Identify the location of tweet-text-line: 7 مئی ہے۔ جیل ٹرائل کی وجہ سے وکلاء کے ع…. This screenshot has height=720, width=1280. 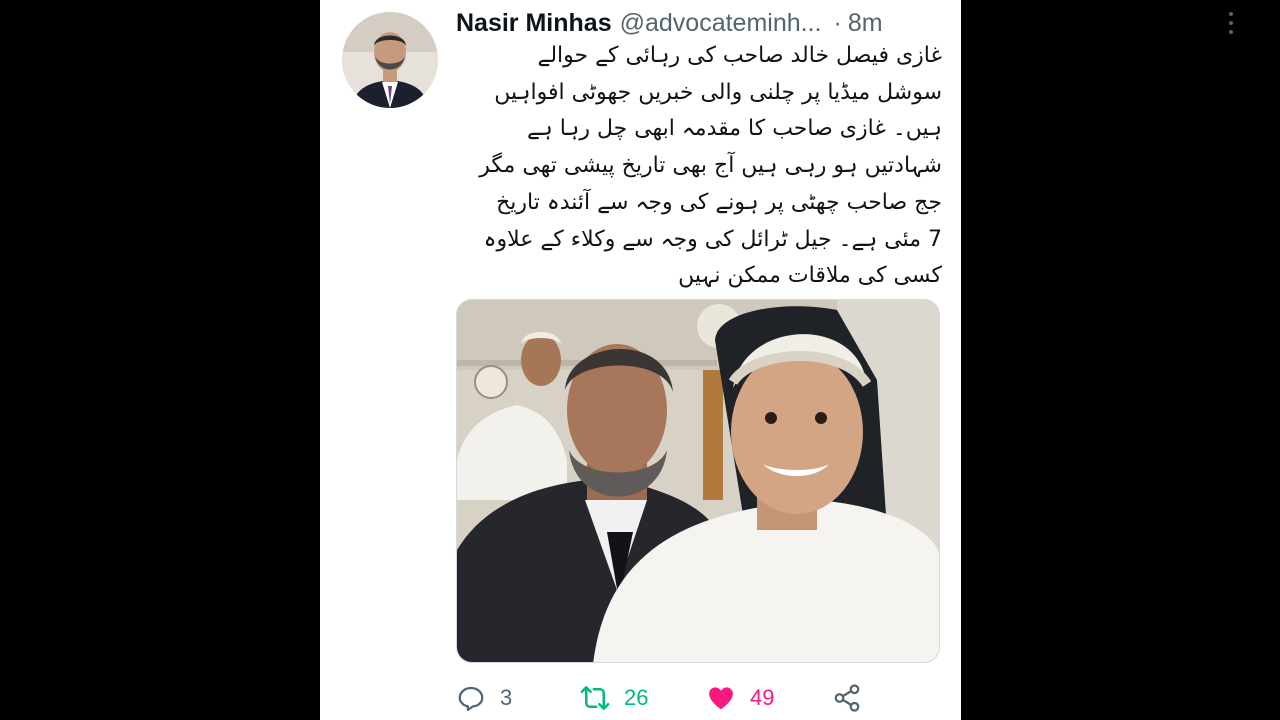
(712, 239).